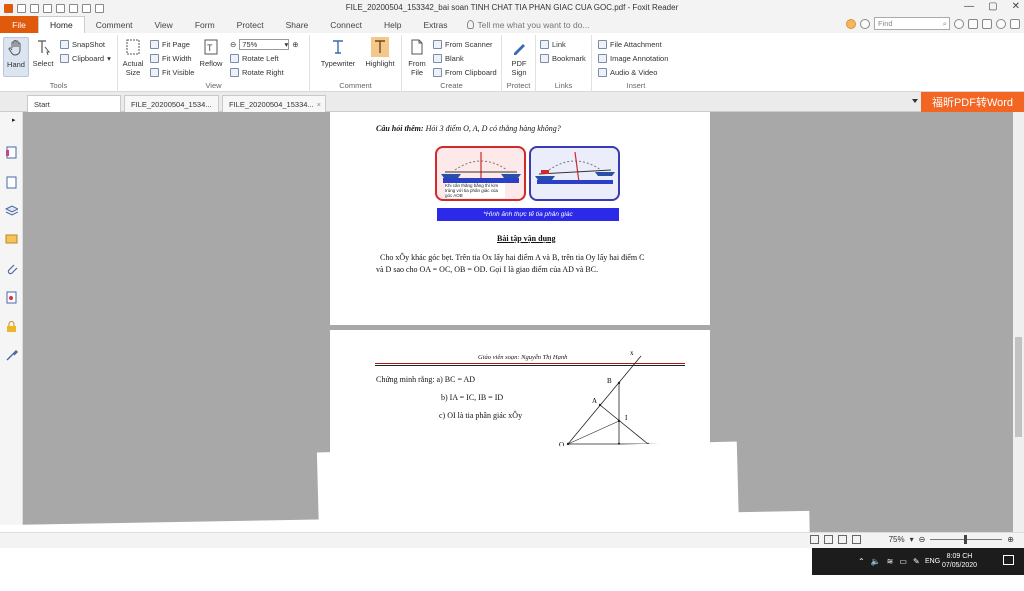 This screenshot has width=1024, height=591. Describe the element at coordinates (346, 24) in the screenshot. I see `tab-connect: Connect` at that location.